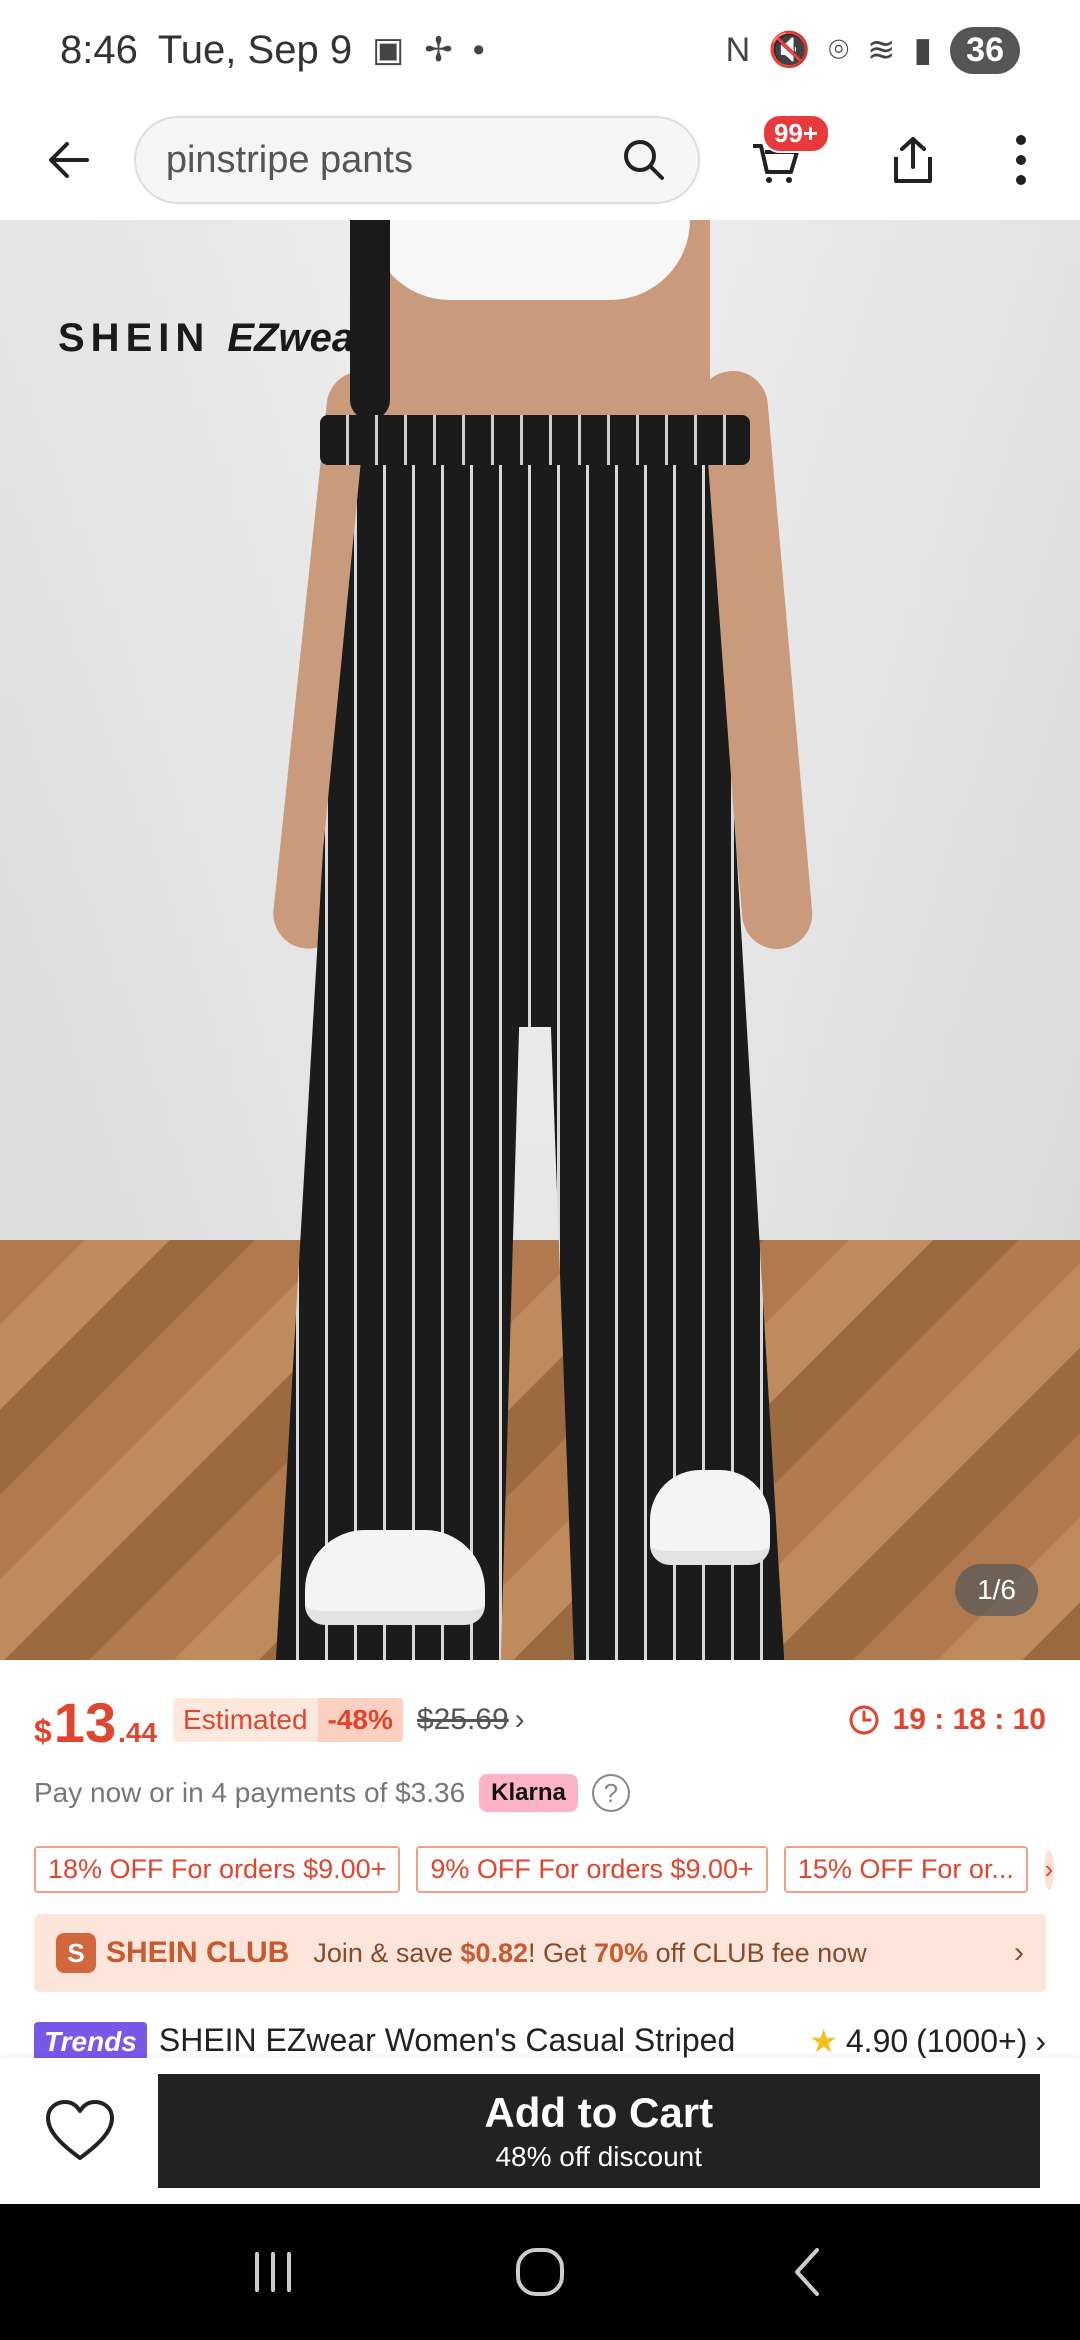 Image resolution: width=1080 pixels, height=2340 pixels. I want to click on club-save-amount: $0.82, so click(494, 1952).